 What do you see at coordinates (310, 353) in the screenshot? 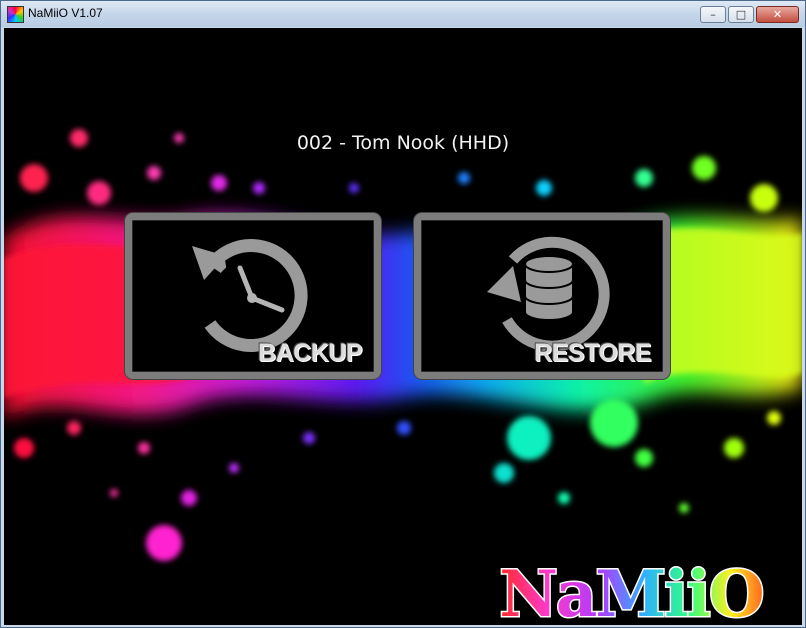
I see `backup-label: BACKUP` at bounding box center [310, 353].